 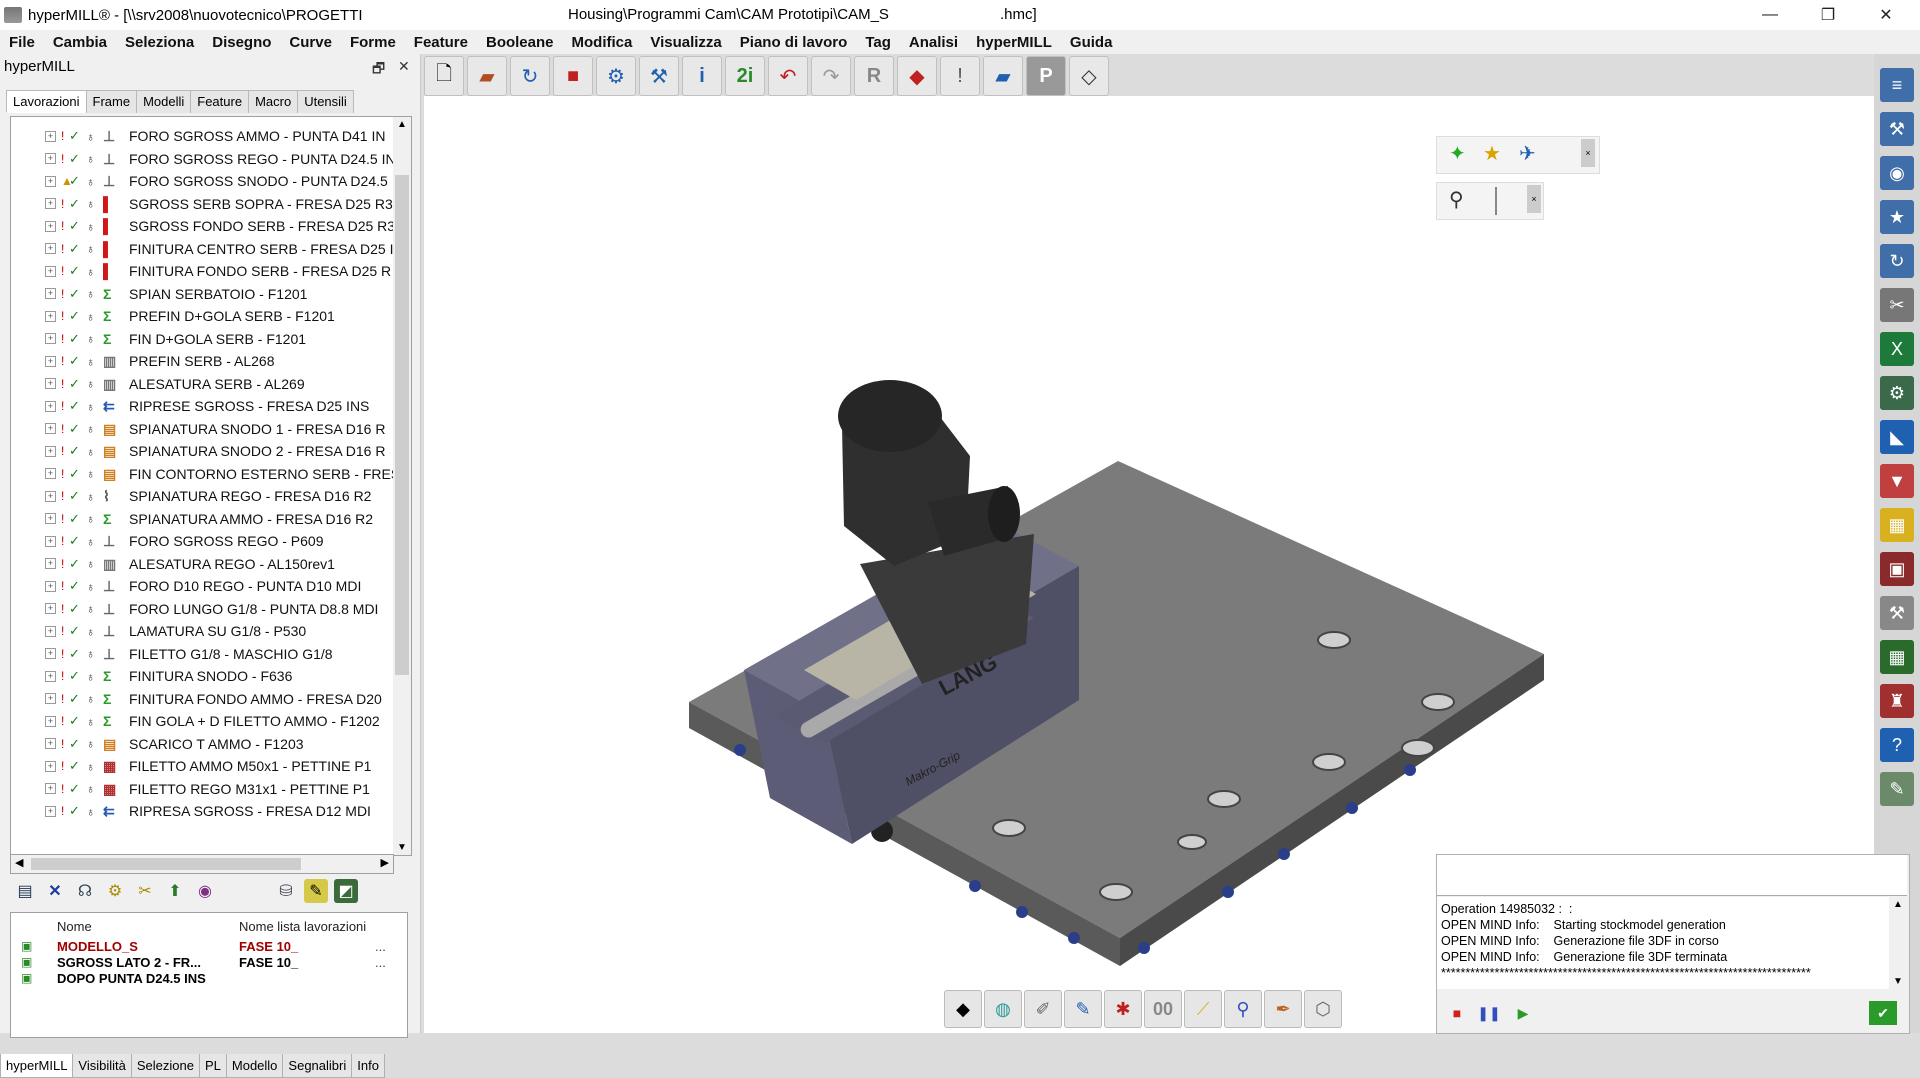 I want to click on link-icon: ☊, so click(x=85, y=891).